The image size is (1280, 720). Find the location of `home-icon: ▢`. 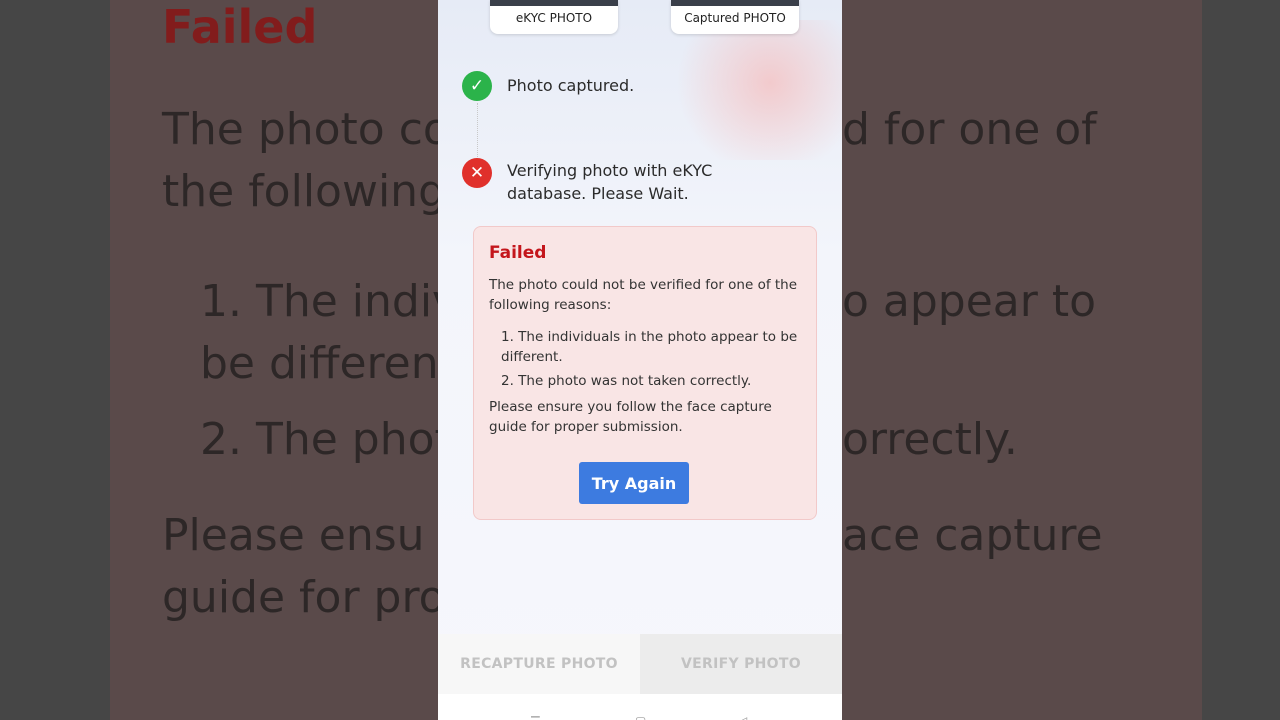

home-icon: ▢ is located at coordinates (640, 717).